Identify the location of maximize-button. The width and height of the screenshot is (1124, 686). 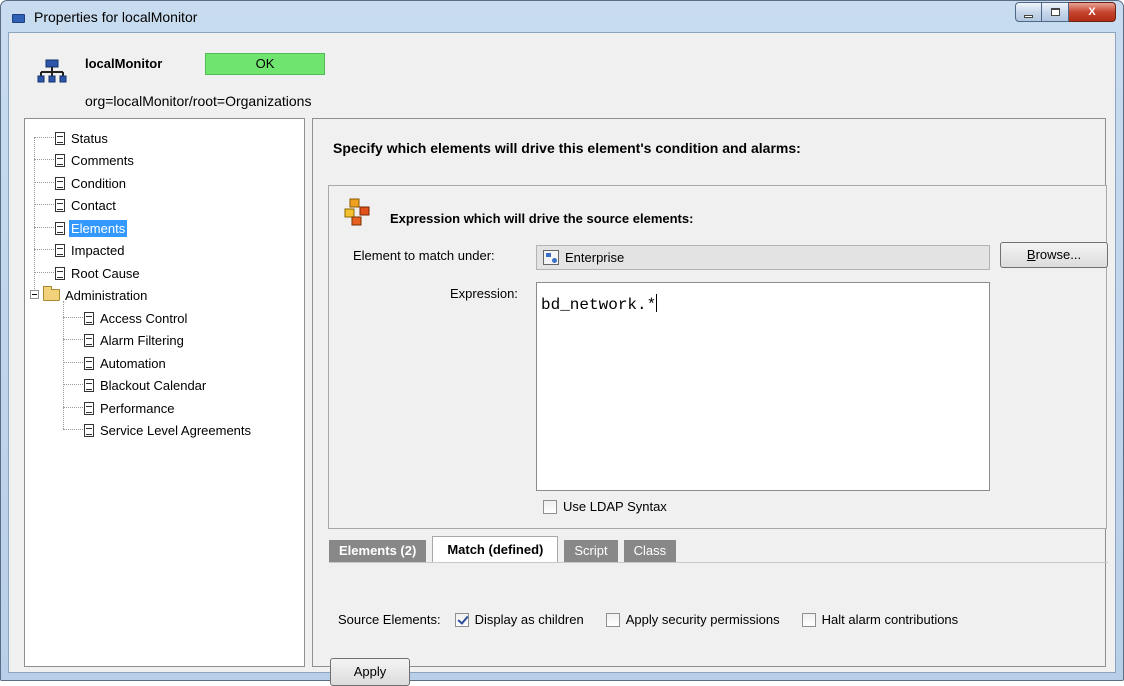
(1055, 12).